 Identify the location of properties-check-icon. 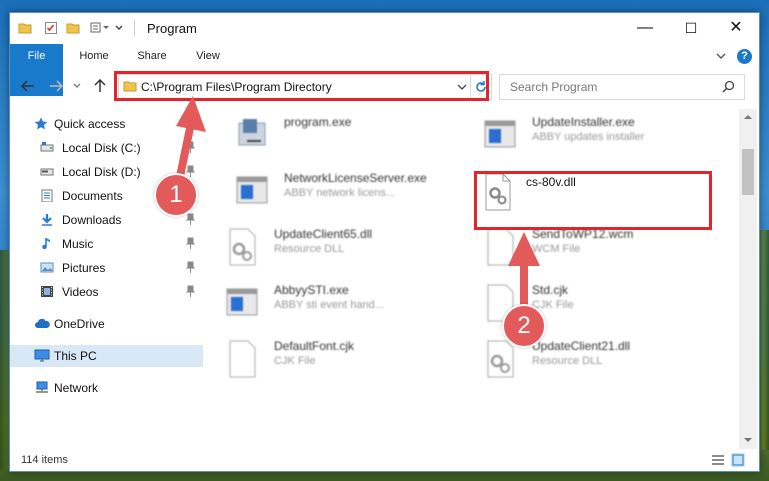
(51, 28).